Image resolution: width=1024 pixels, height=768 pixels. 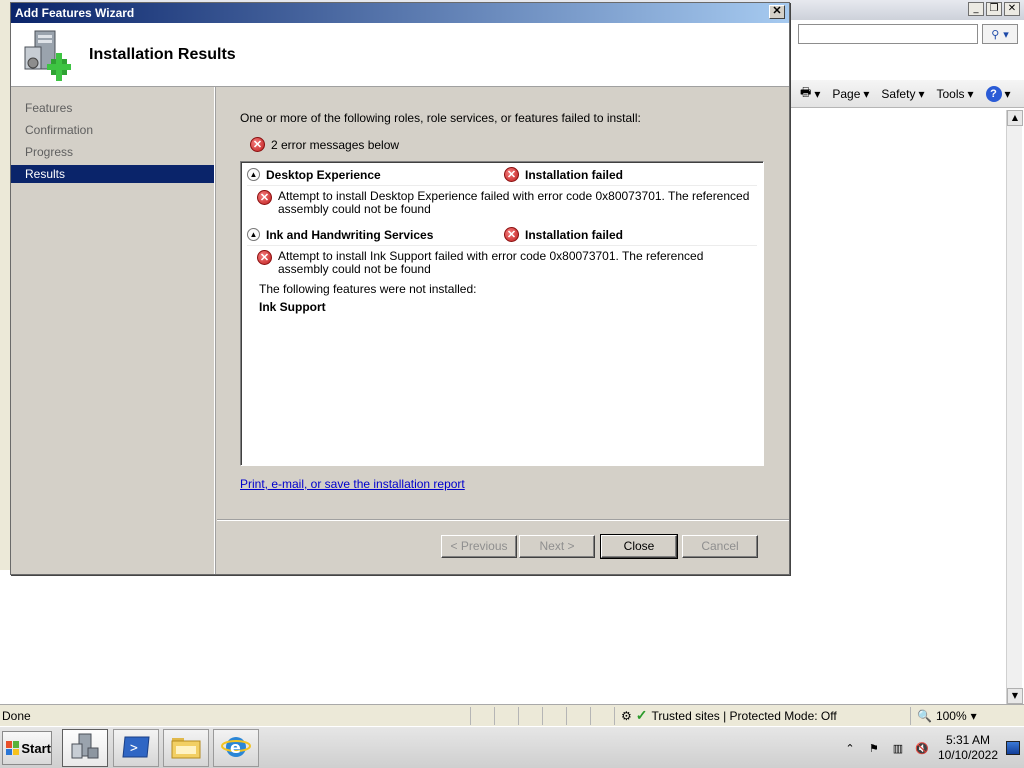 What do you see at coordinates (162, 54) in the screenshot?
I see `page-title: Installation Results` at bounding box center [162, 54].